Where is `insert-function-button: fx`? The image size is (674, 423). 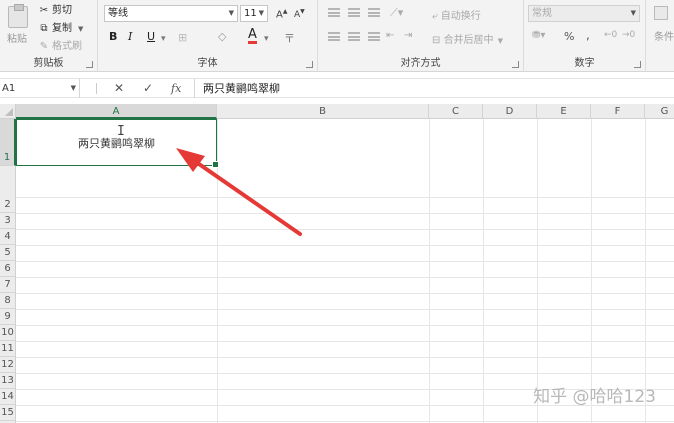
insert-function-button: fx is located at coordinates (176, 88).